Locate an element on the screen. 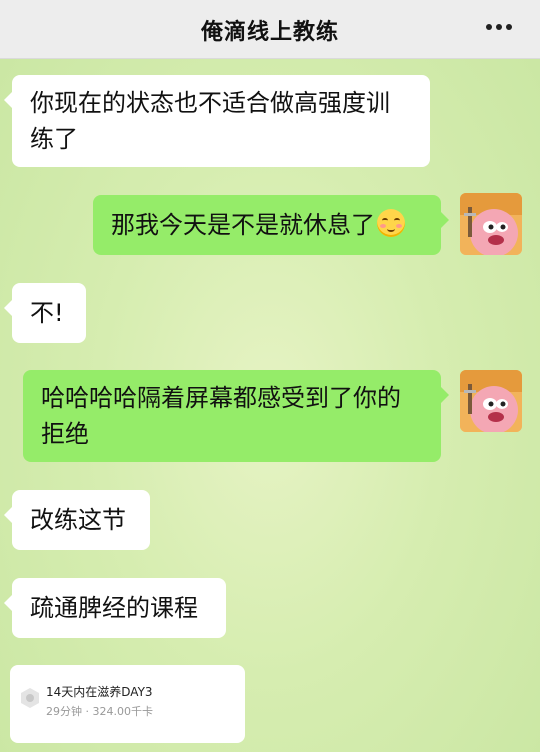  more-dots-icon is located at coordinates (499, 27).